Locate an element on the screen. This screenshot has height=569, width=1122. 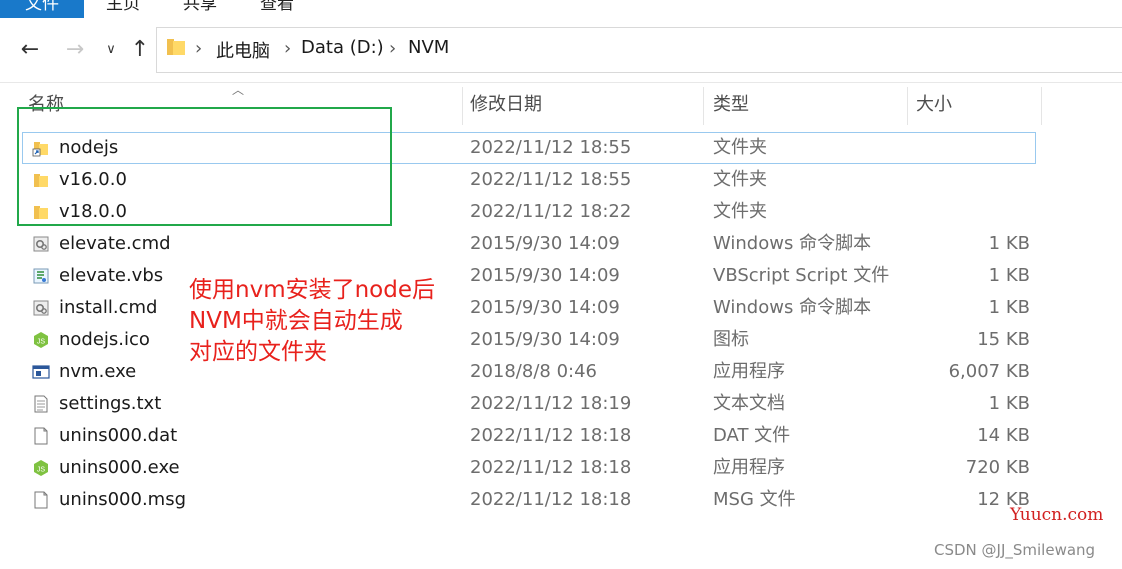
file-name: unins000.msg is located at coordinates (123, 499).